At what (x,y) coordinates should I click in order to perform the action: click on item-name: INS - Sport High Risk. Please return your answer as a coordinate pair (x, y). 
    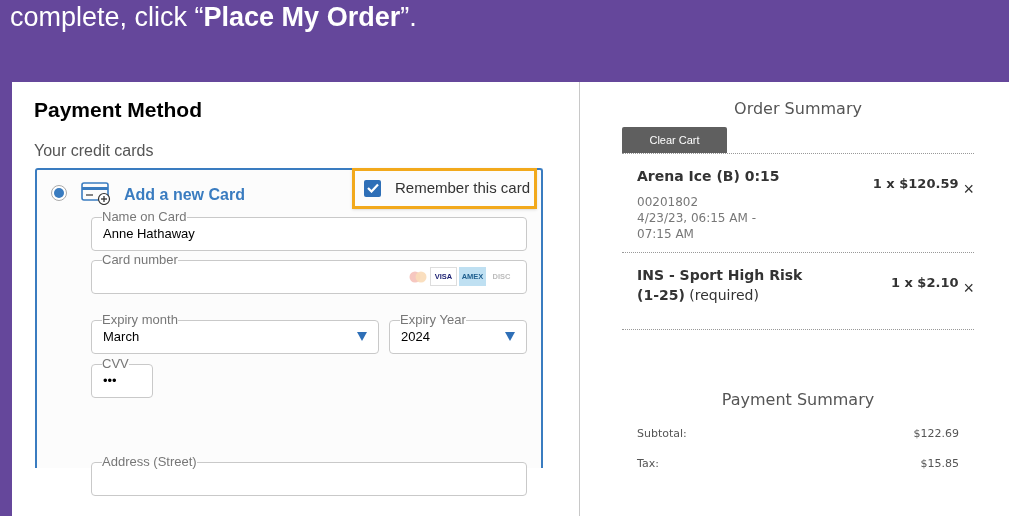
    Looking at the image, I should click on (720, 275).